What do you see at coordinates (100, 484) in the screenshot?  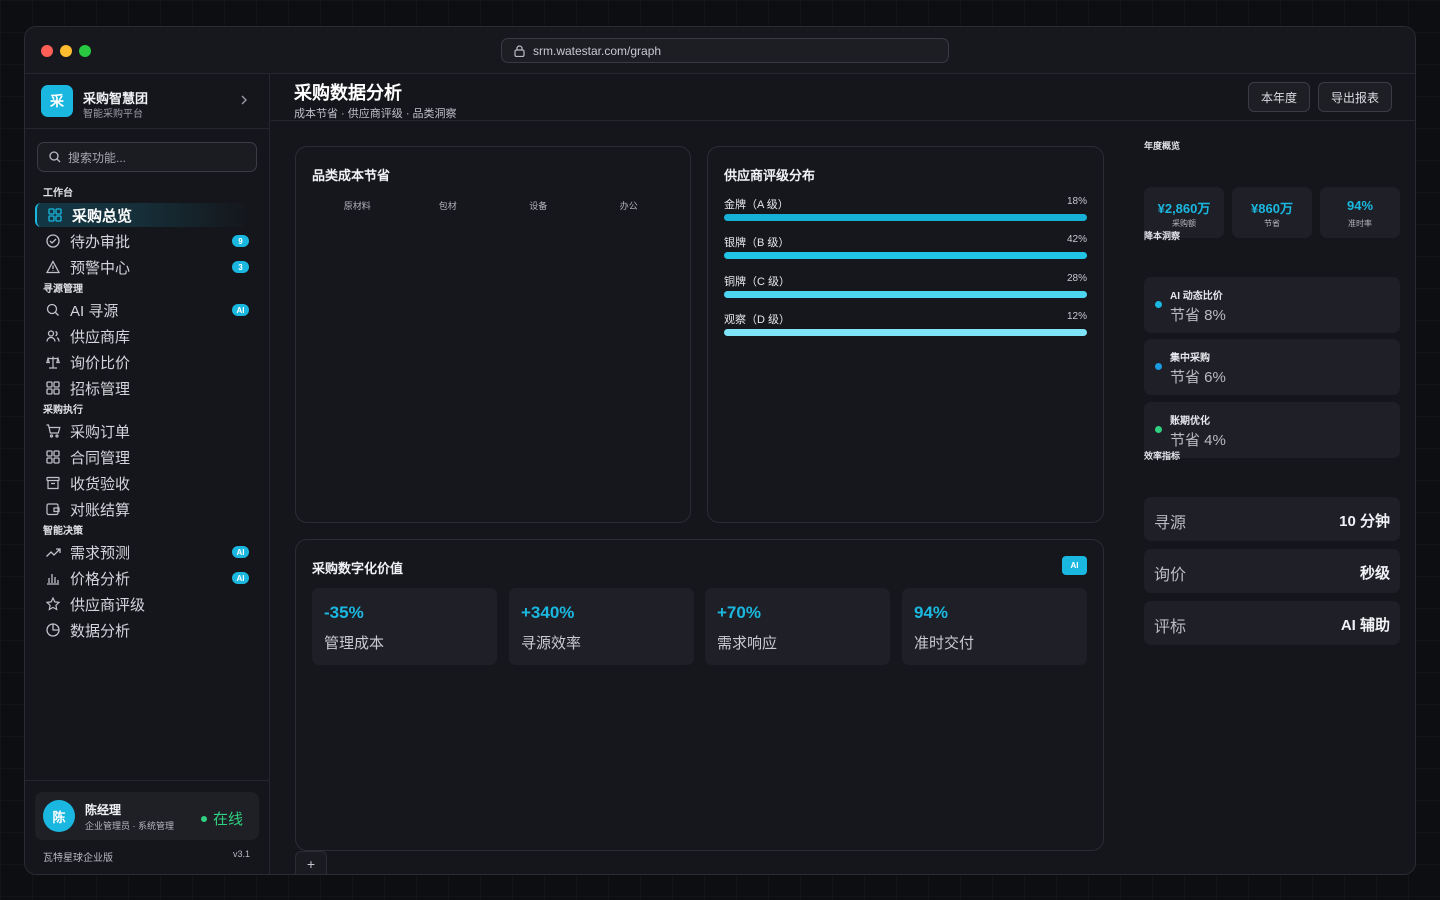 I see `sidebar-item-label: 收货验收` at bounding box center [100, 484].